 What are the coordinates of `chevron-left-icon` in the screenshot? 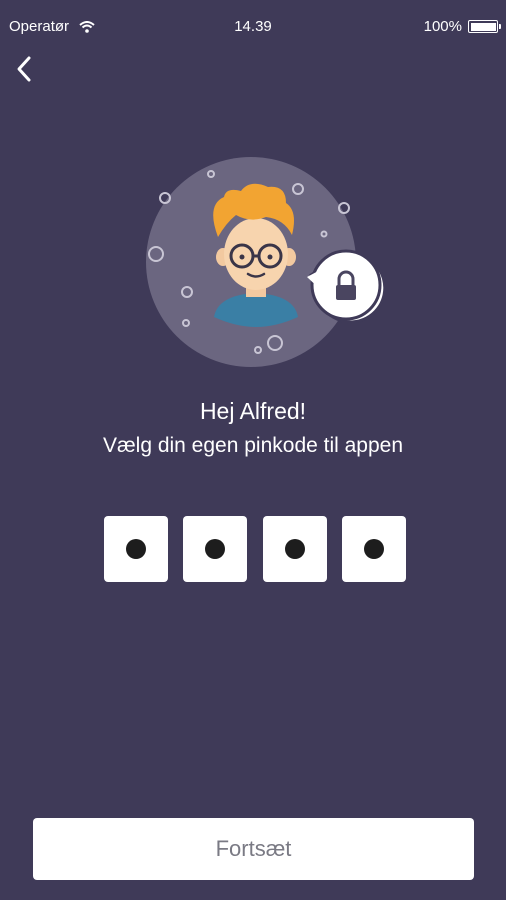 It's located at (24, 69).